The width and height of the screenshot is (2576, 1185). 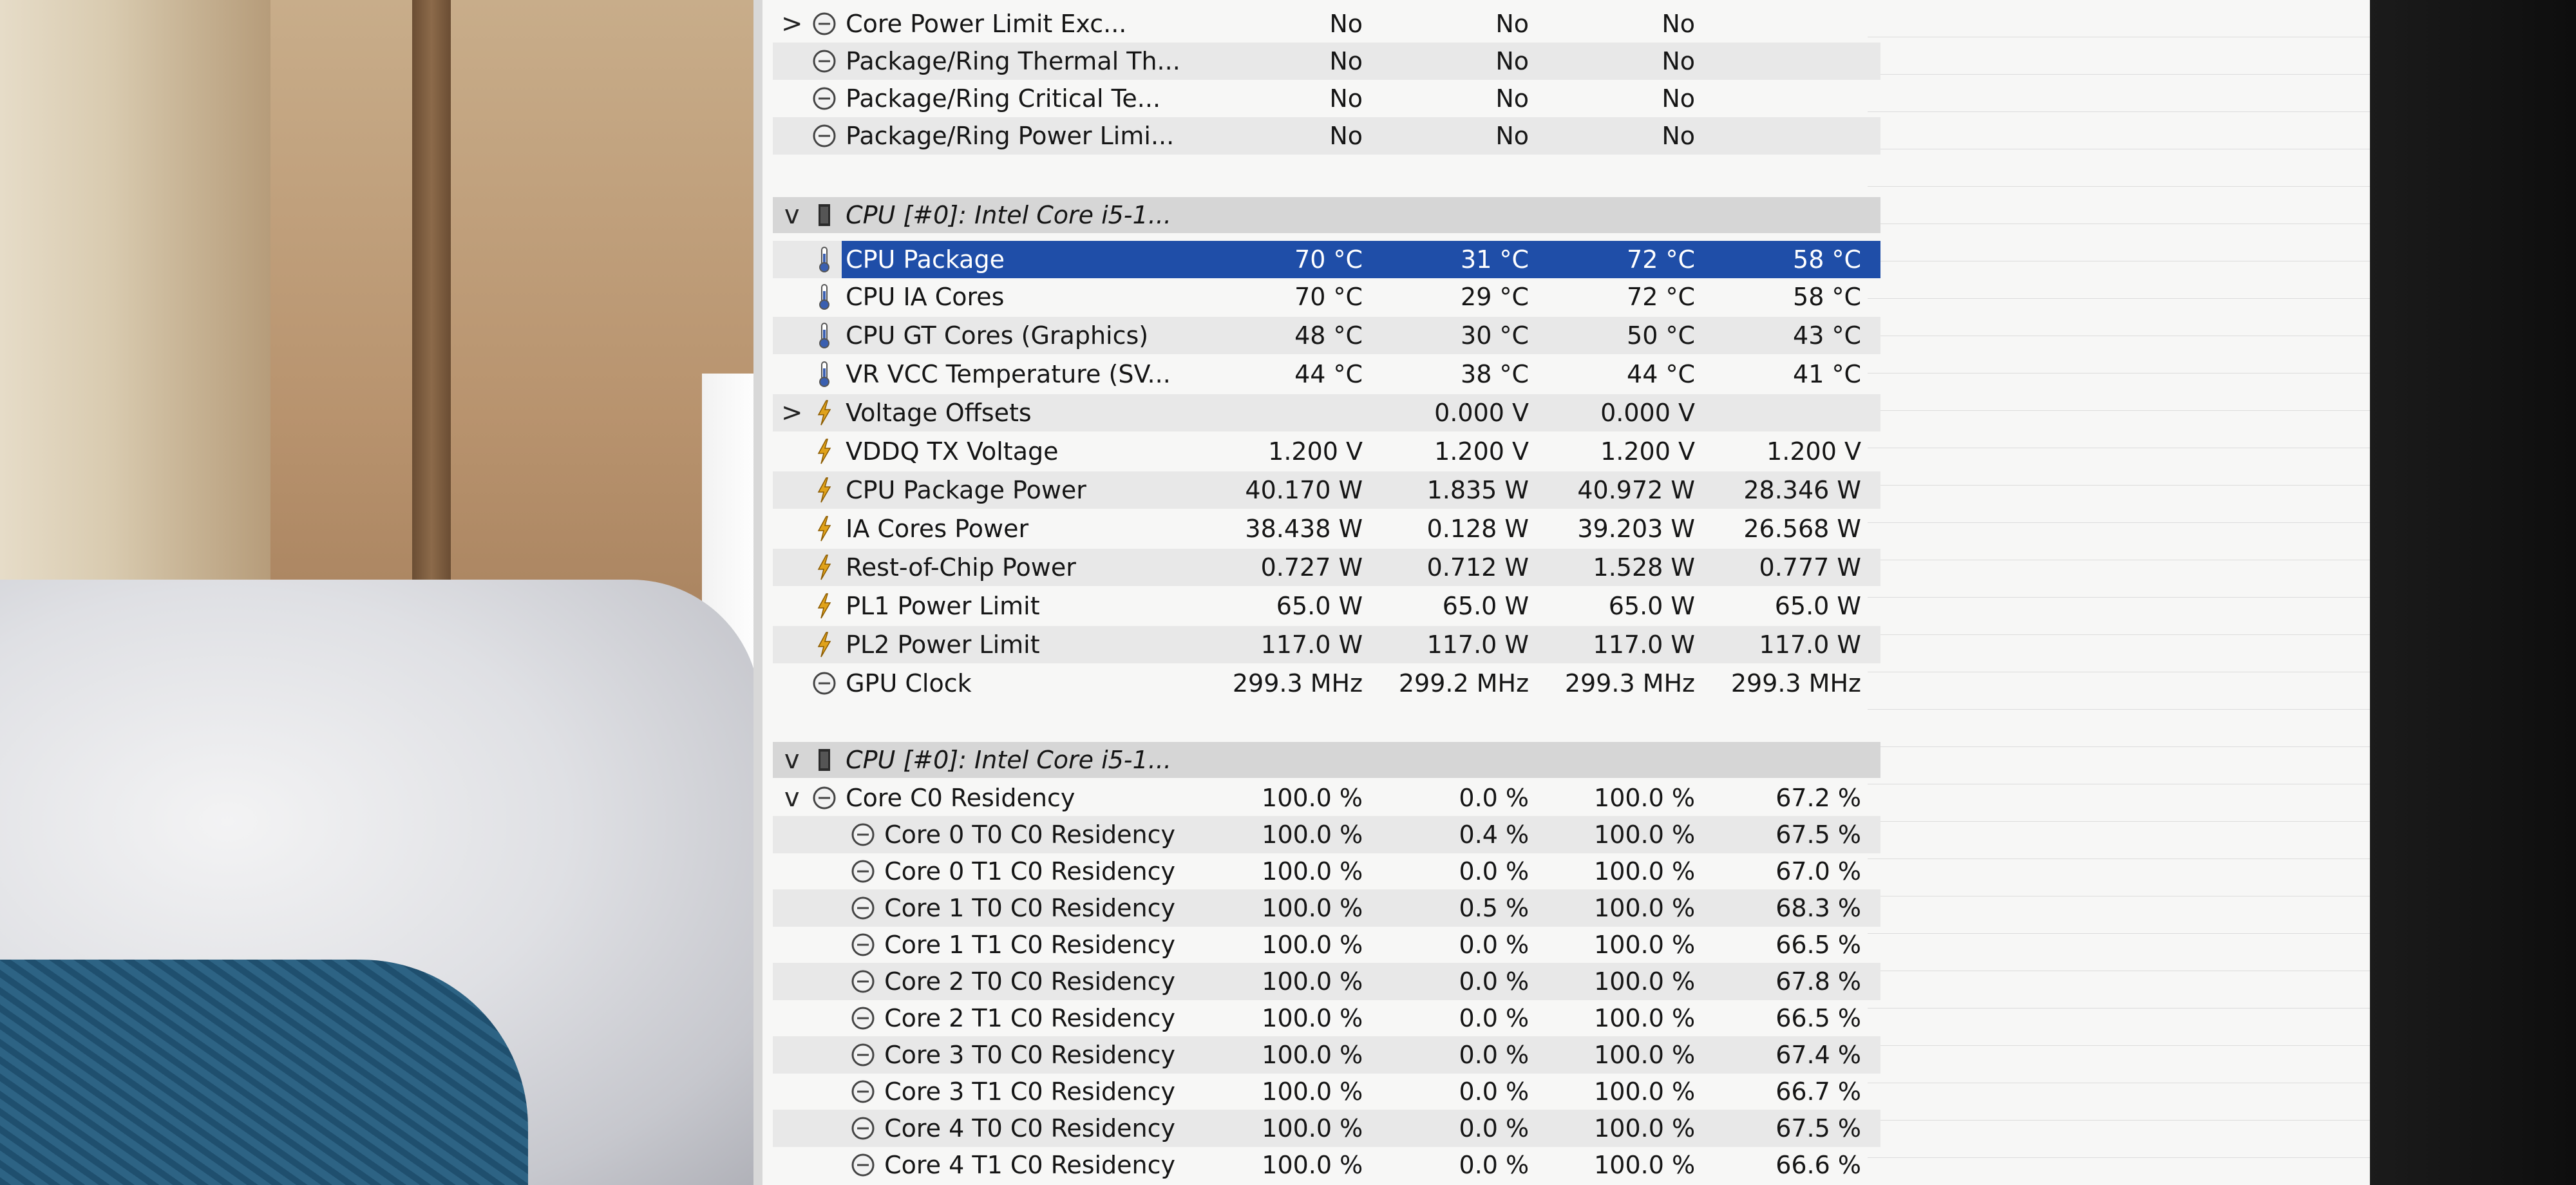 What do you see at coordinates (943, 606) in the screenshot?
I see `sensor-name: PL1 Power Limit` at bounding box center [943, 606].